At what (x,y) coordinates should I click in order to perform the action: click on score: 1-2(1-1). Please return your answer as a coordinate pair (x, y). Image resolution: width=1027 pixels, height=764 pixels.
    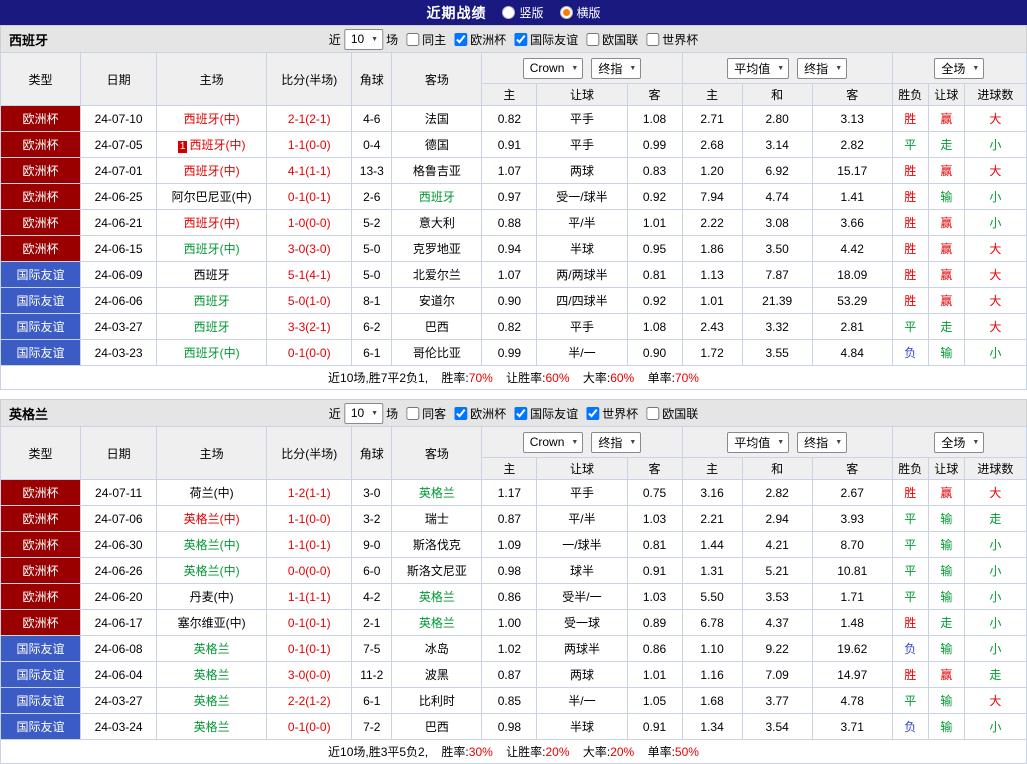
    Looking at the image, I should click on (309, 492).